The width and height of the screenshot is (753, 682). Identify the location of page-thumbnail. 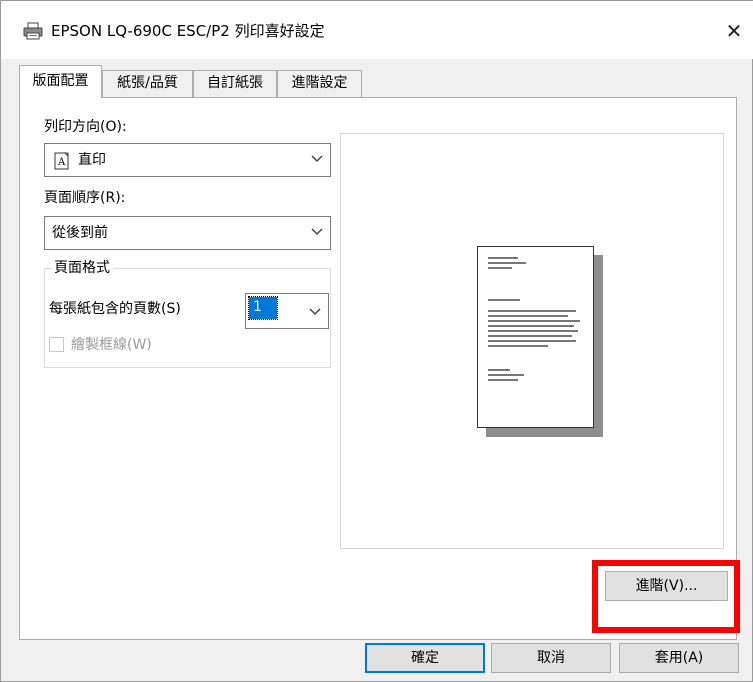
(535, 337).